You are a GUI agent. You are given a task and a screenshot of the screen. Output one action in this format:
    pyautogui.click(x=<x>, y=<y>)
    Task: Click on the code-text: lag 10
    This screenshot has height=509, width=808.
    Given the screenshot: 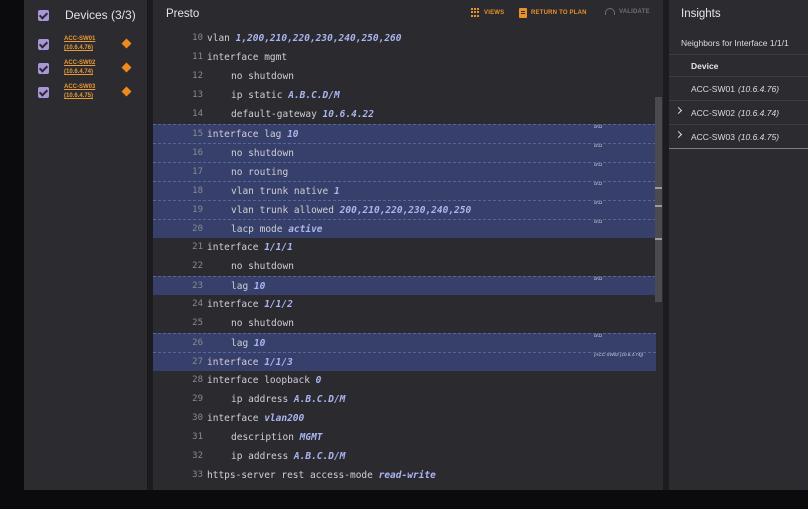 What is the action you would take?
    pyautogui.click(x=248, y=343)
    